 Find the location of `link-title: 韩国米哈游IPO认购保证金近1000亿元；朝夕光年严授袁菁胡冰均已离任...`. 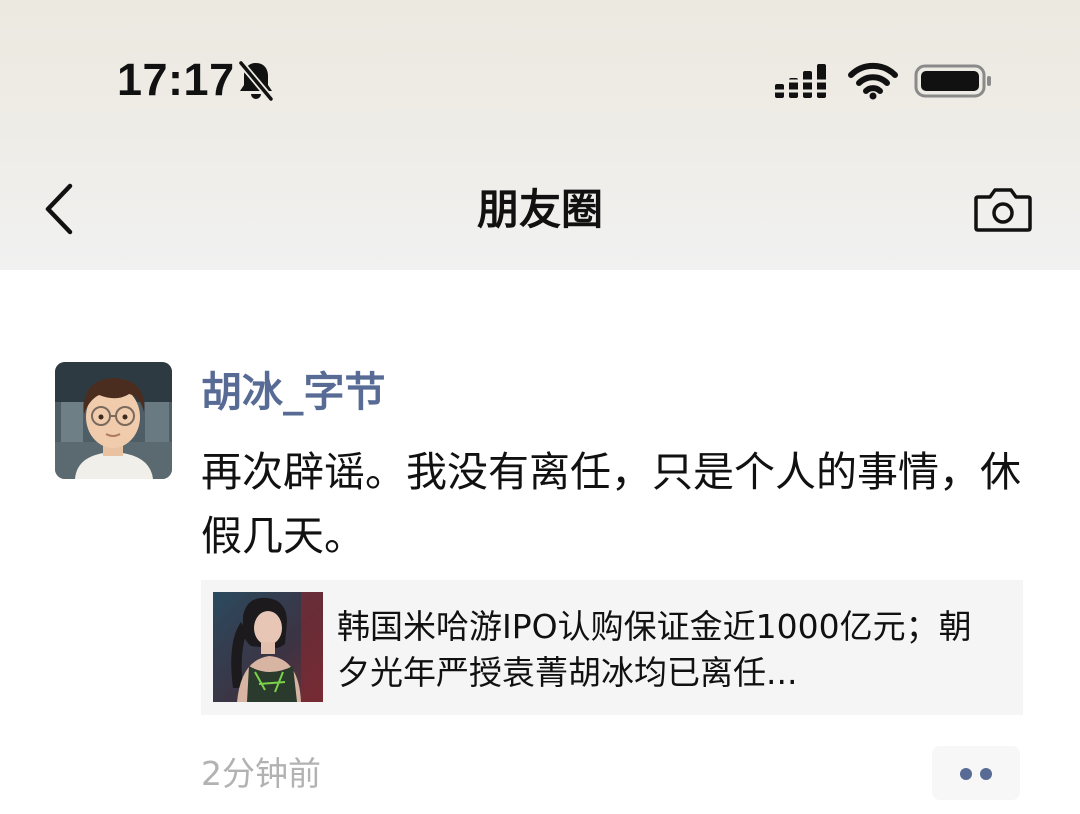

link-title: 韩国米哈游IPO认购保证金近1000亿元；朝夕光年严授袁菁胡冰均已离任... is located at coordinates (654, 649).